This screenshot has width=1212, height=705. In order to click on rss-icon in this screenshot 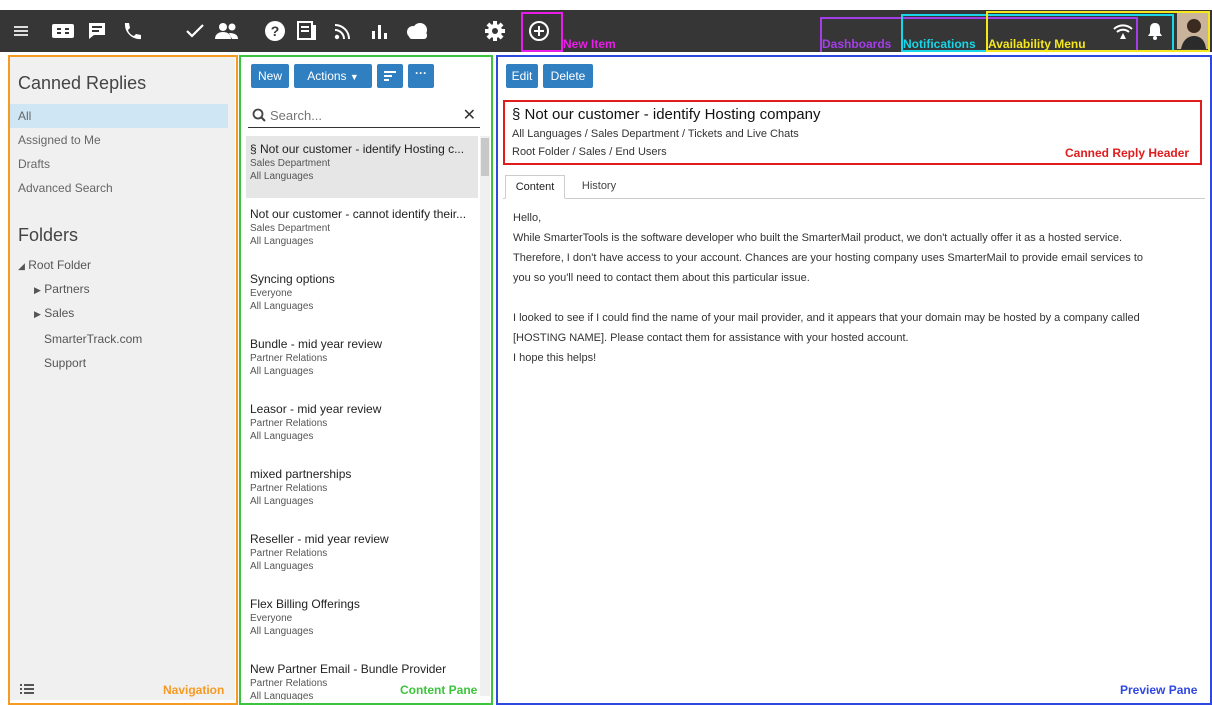, I will do `click(343, 31)`.